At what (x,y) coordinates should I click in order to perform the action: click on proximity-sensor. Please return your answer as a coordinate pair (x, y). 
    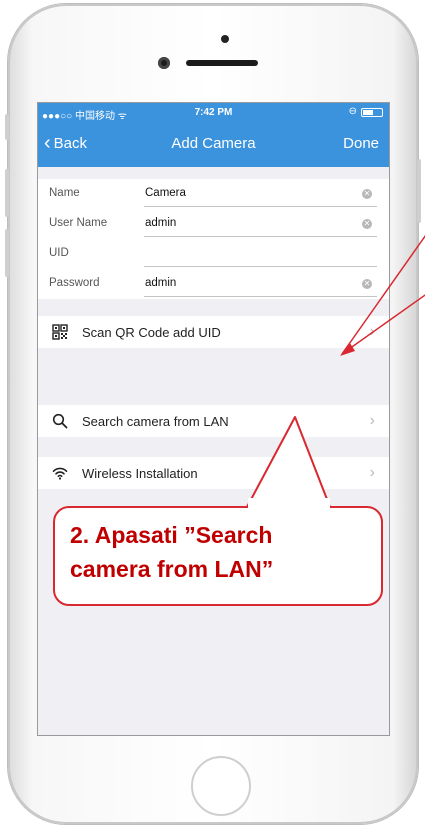
    Looking at the image, I should click on (225, 39).